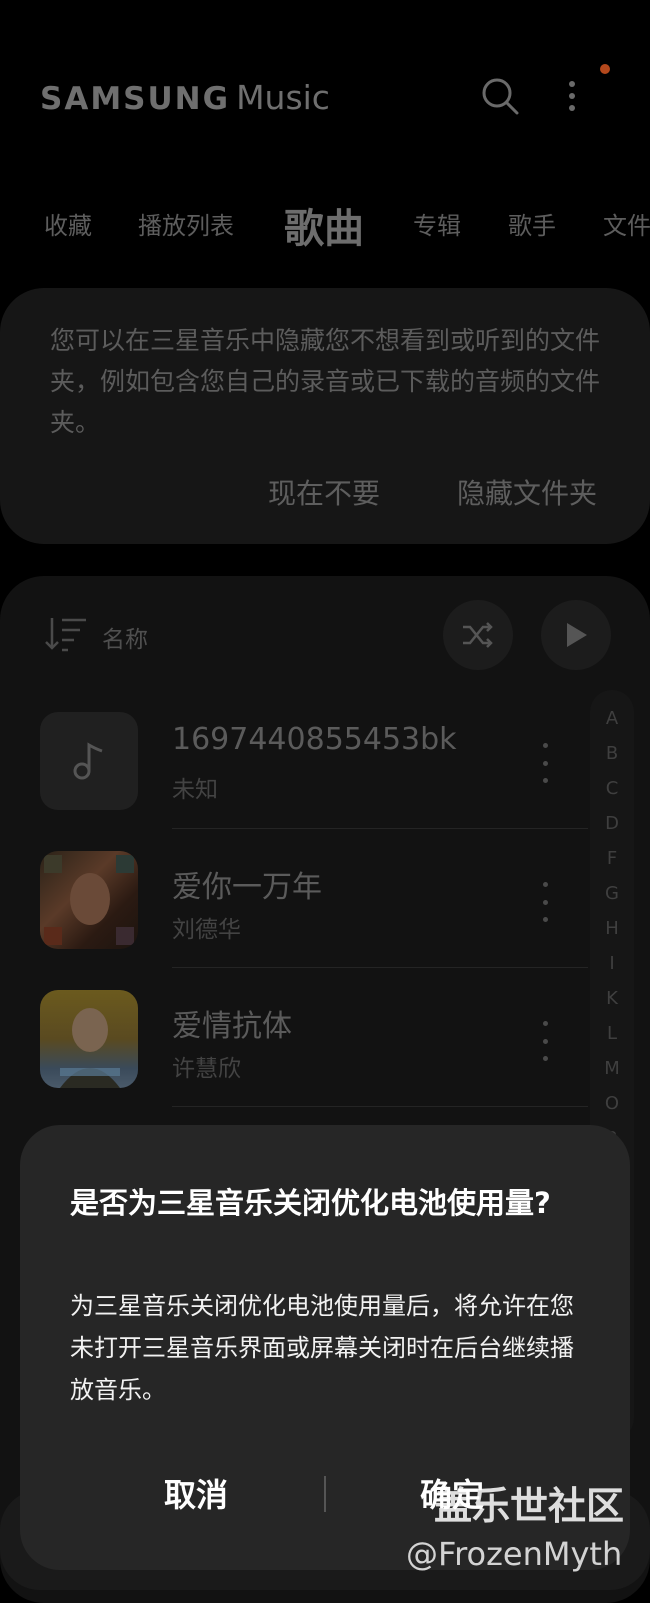 This screenshot has width=650, height=1603. I want to click on not-now-button: 现在不要, so click(324, 492).